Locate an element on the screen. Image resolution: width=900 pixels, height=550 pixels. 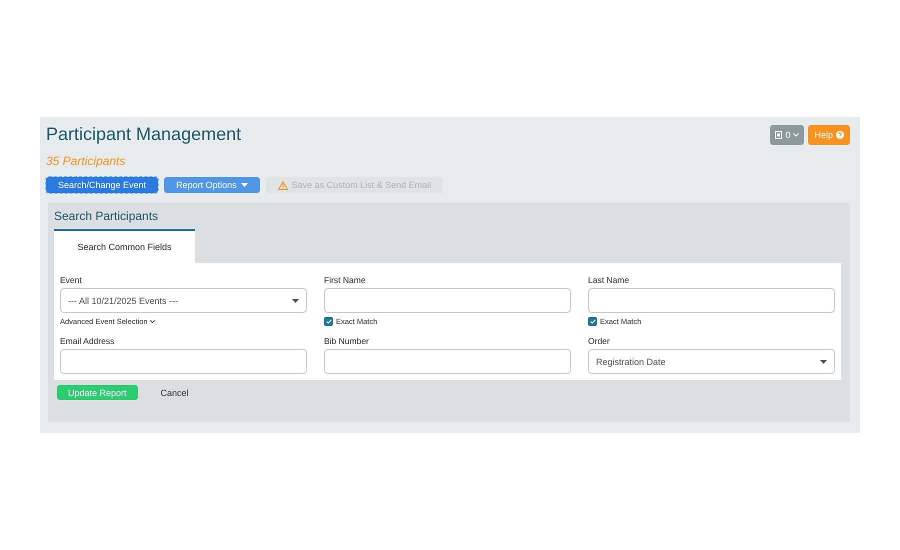
field-label: Bib Number is located at coordinates (347, 341).